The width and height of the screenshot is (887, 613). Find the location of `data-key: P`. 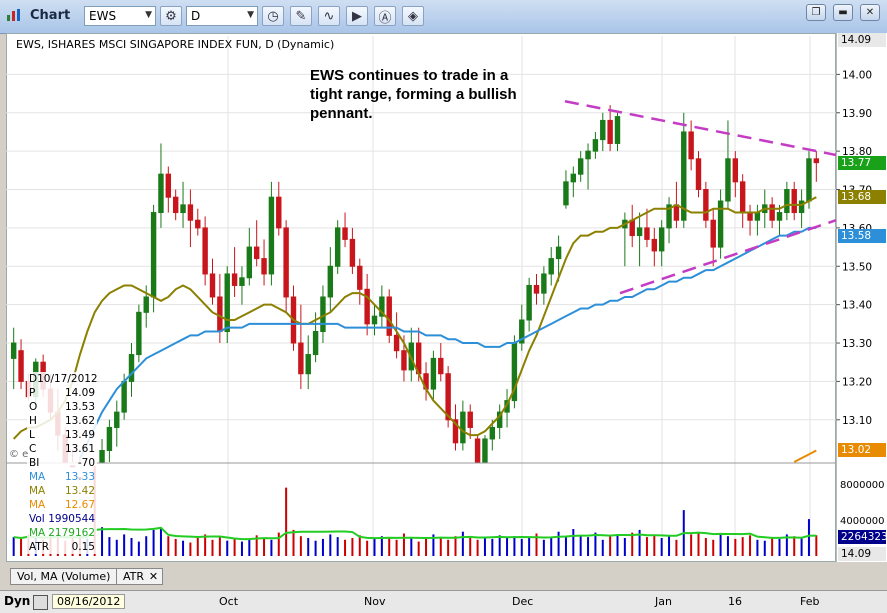

data-key: P is located at coordinates (32, 393).